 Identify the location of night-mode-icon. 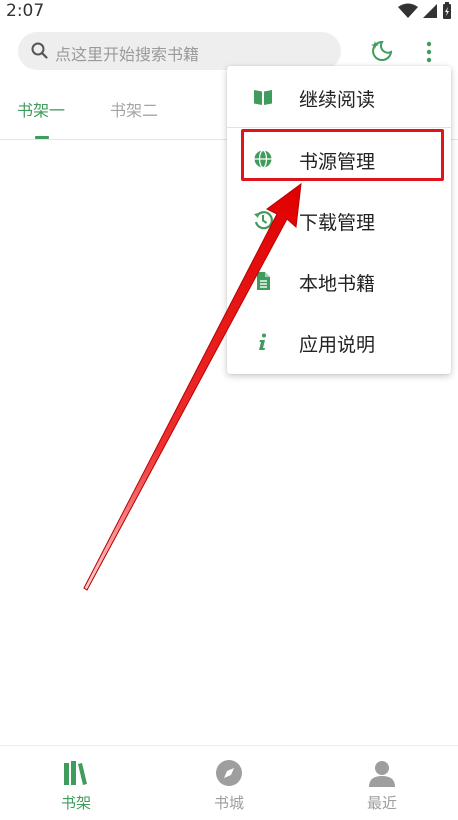
(381, 51).